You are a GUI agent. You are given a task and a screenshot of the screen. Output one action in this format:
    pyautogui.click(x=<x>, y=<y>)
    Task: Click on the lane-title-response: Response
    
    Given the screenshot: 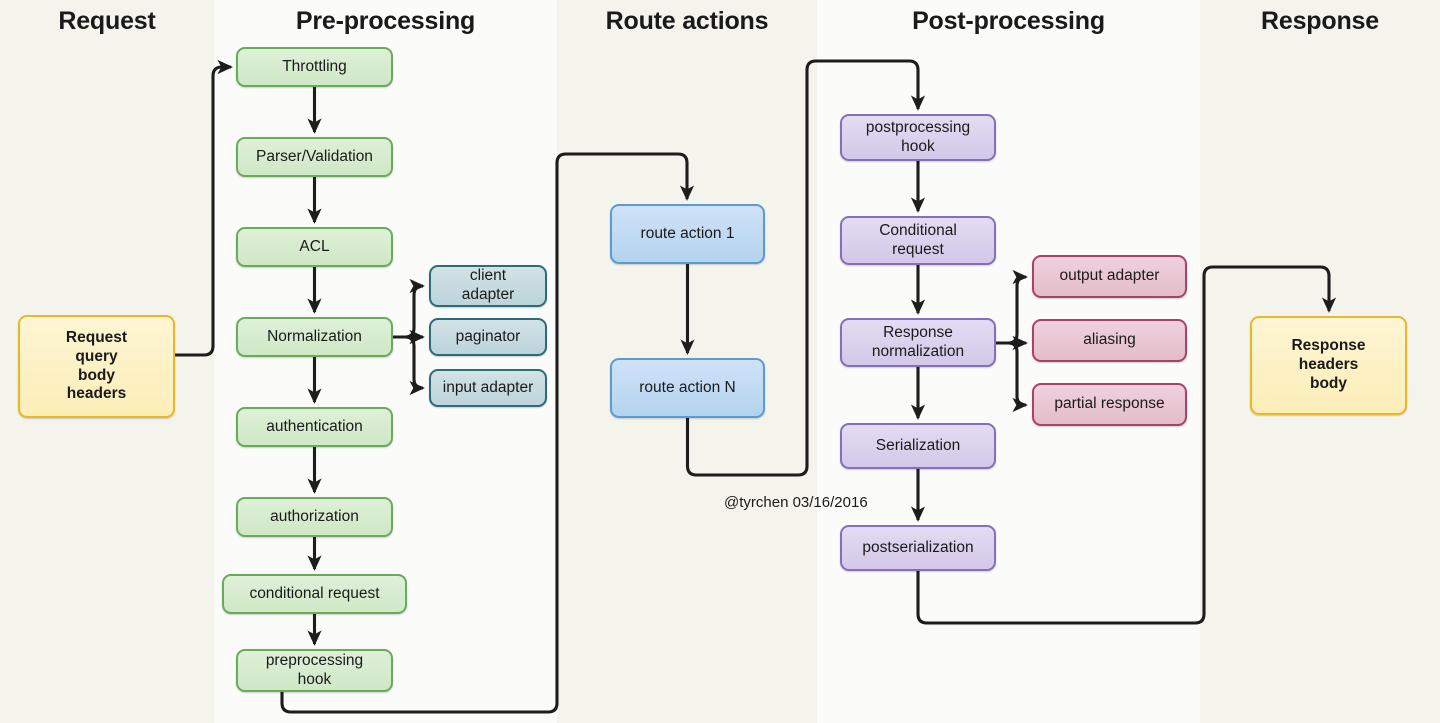 What is the action you would take?
    pyautogui.click(x=1320, y=21)
    